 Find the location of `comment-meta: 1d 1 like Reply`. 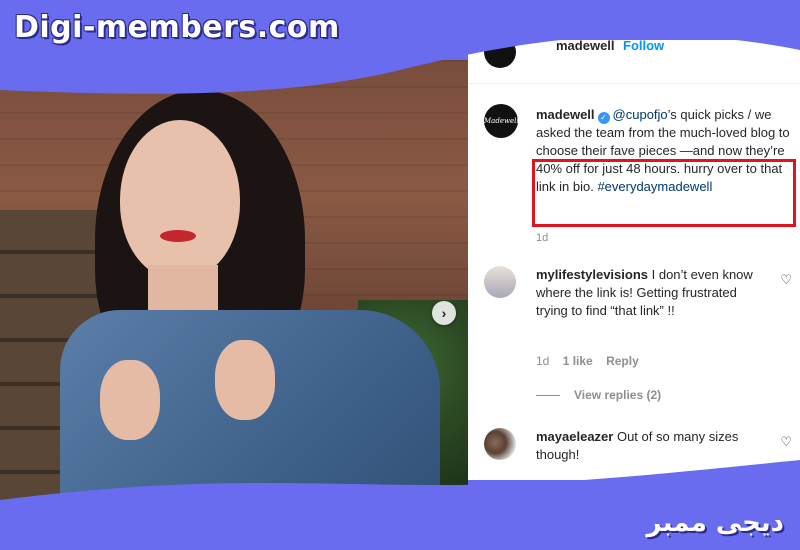

comment-meta: 1d 1 like Reply is located at coordinates (592, 361).